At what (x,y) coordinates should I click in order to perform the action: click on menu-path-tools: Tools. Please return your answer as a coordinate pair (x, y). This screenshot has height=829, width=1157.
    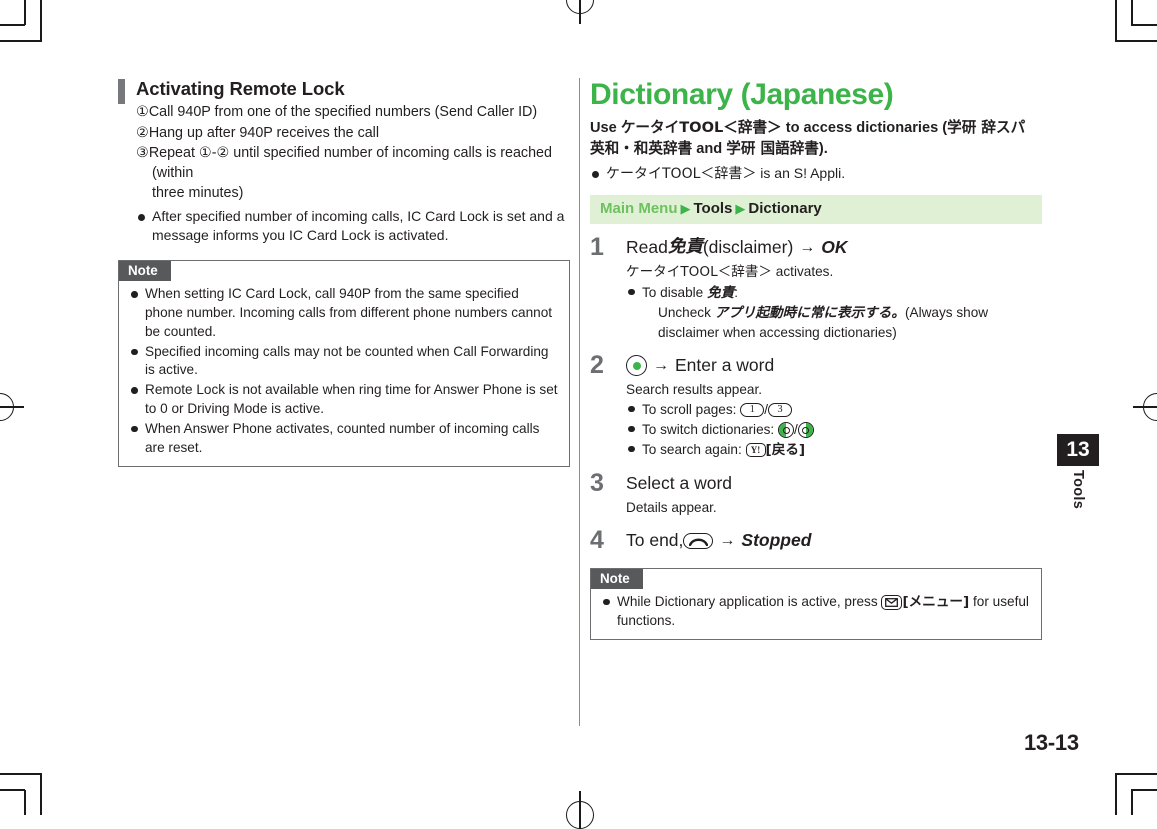
    Looking at the image, I should click on (713, 209).